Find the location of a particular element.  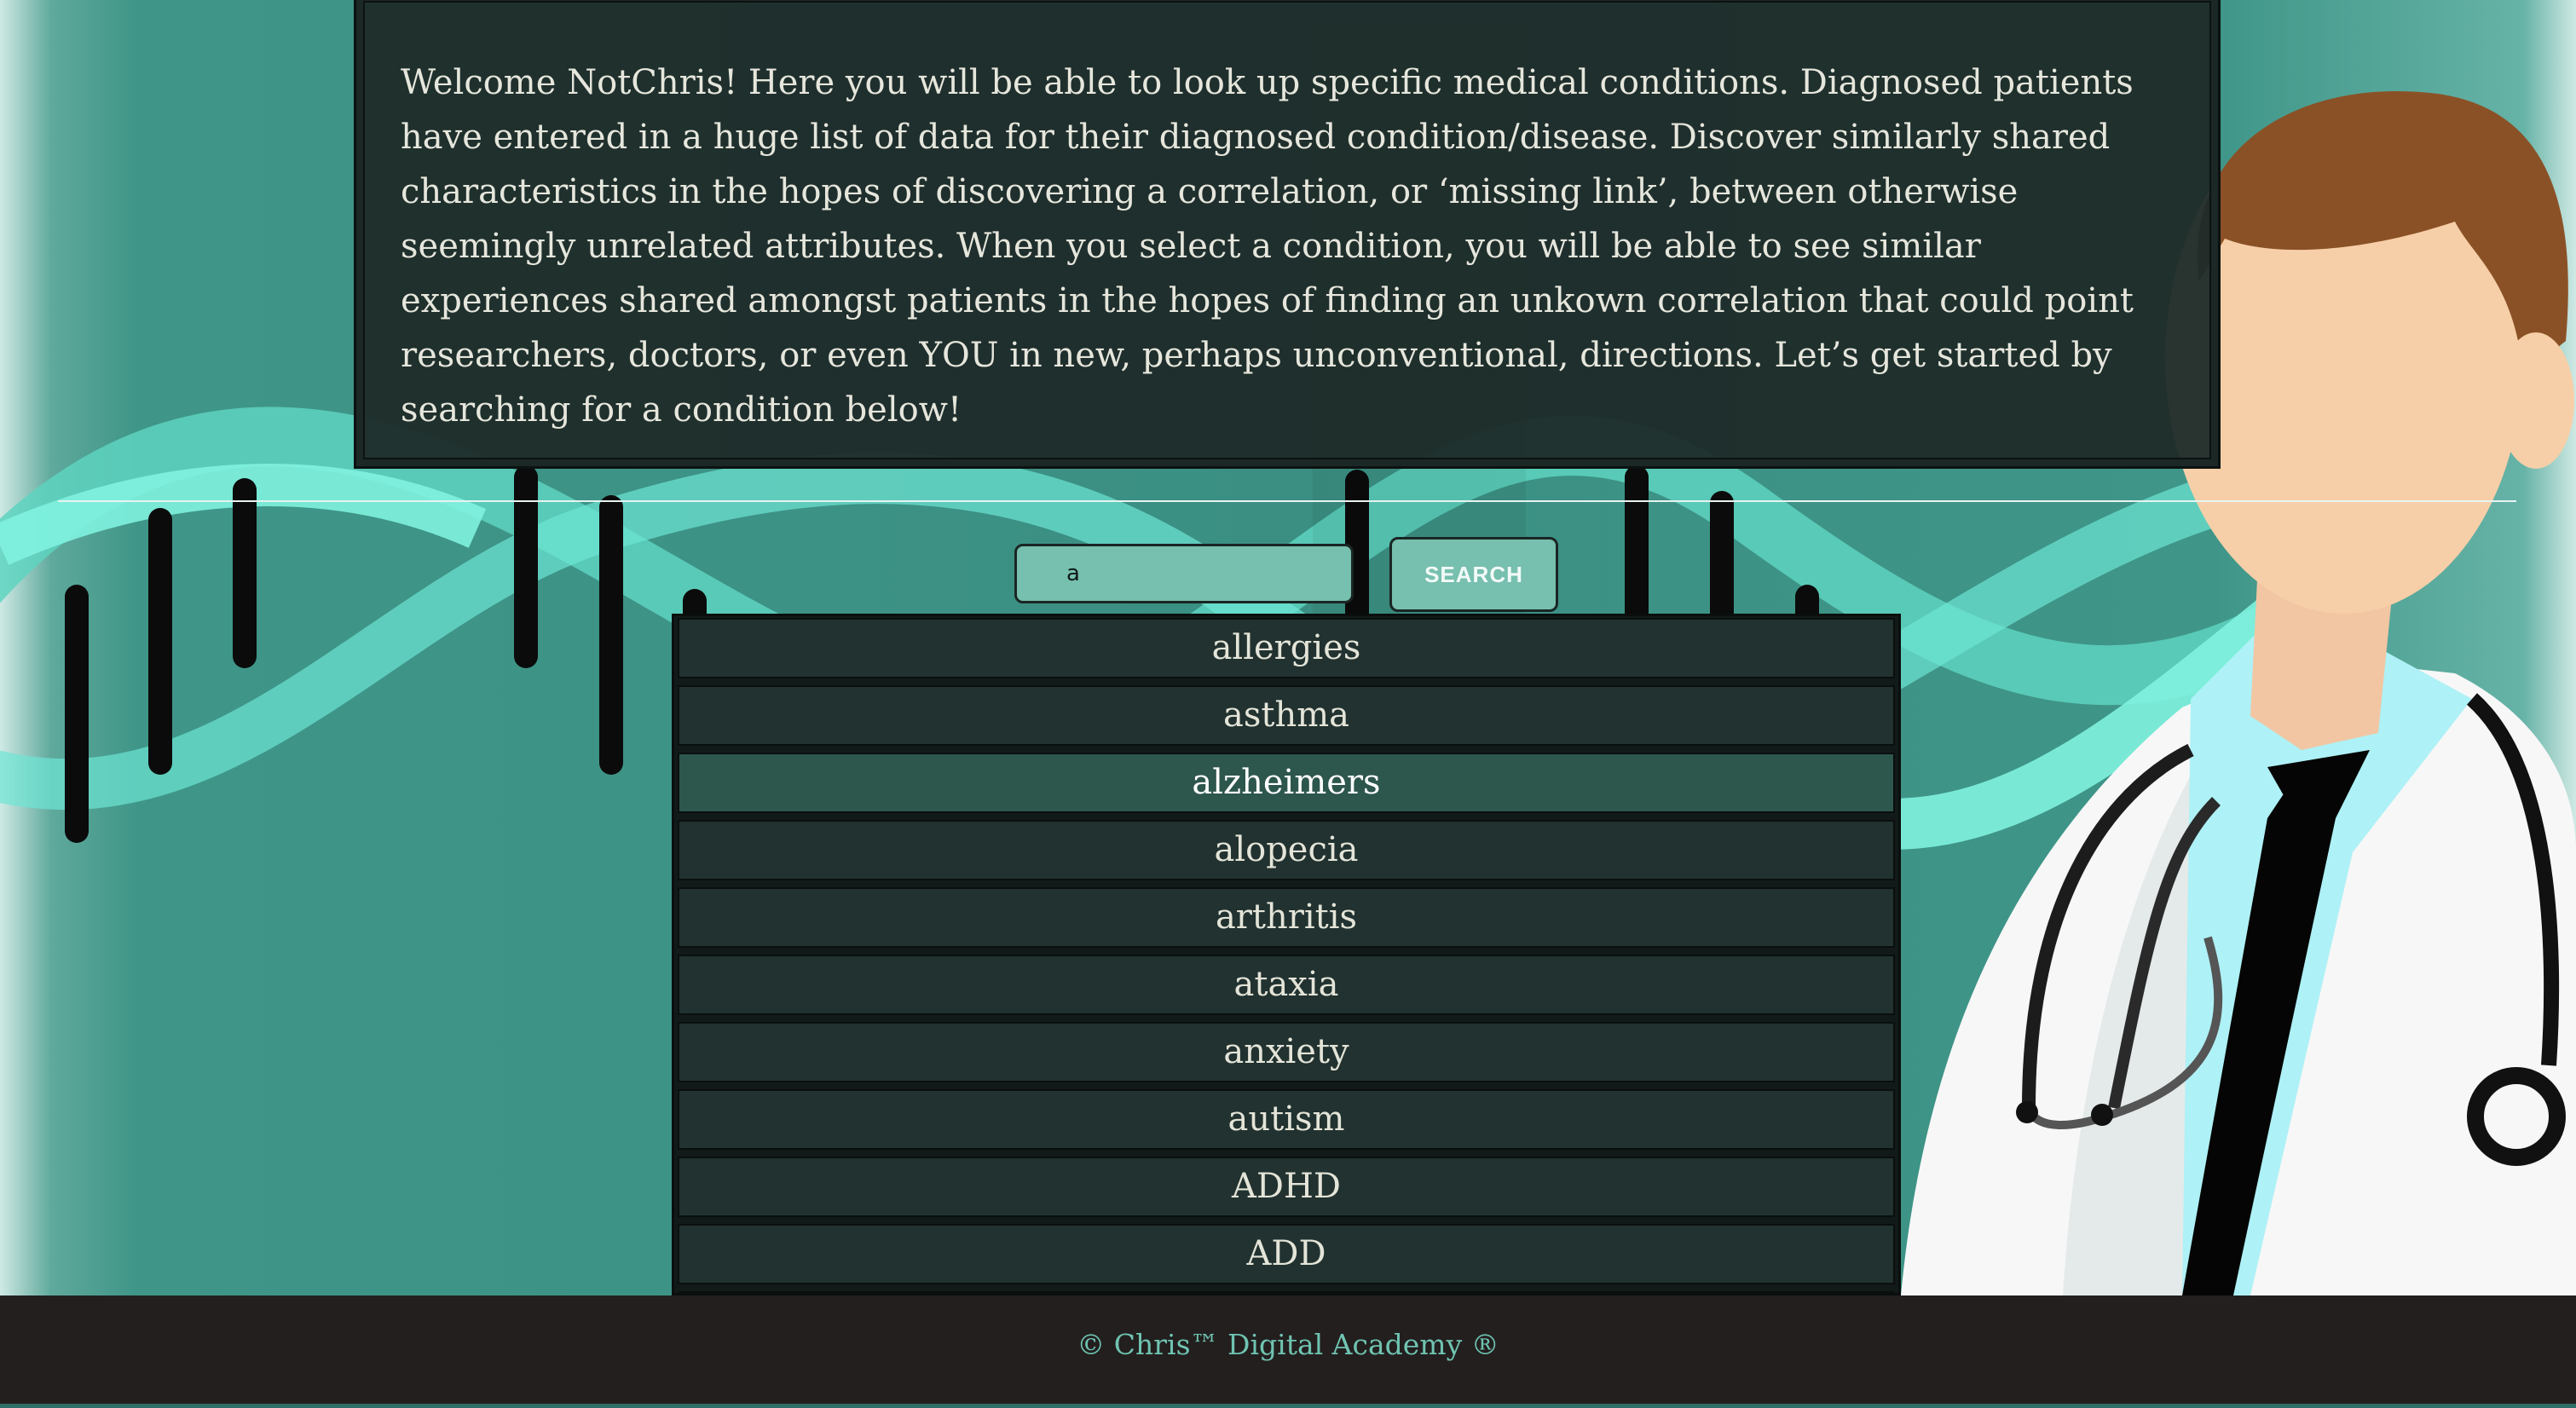

list-item-autism: autism is located at coordinates (1286, 1120).